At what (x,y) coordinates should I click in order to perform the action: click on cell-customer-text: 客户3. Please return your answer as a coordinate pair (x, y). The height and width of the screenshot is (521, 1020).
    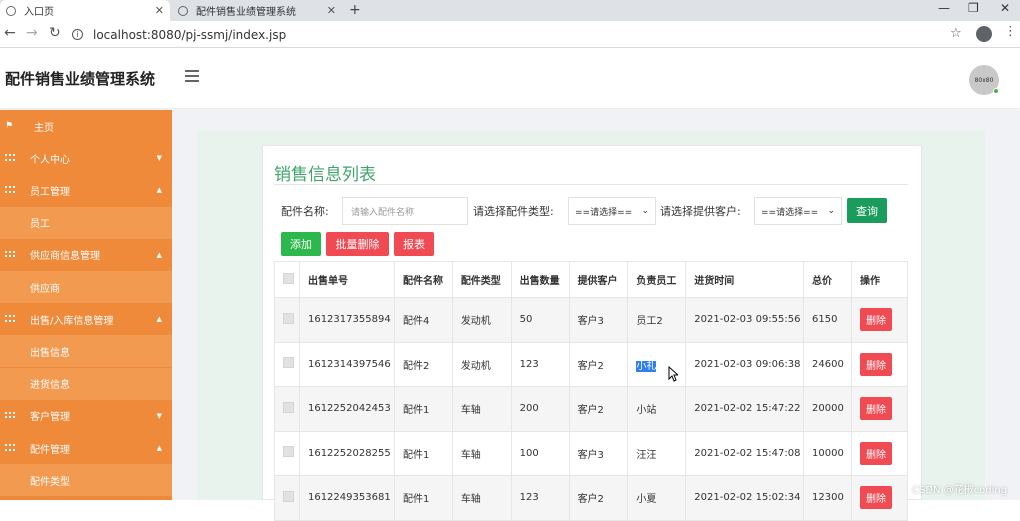
    Looking at the image, I should click on (590, 322).